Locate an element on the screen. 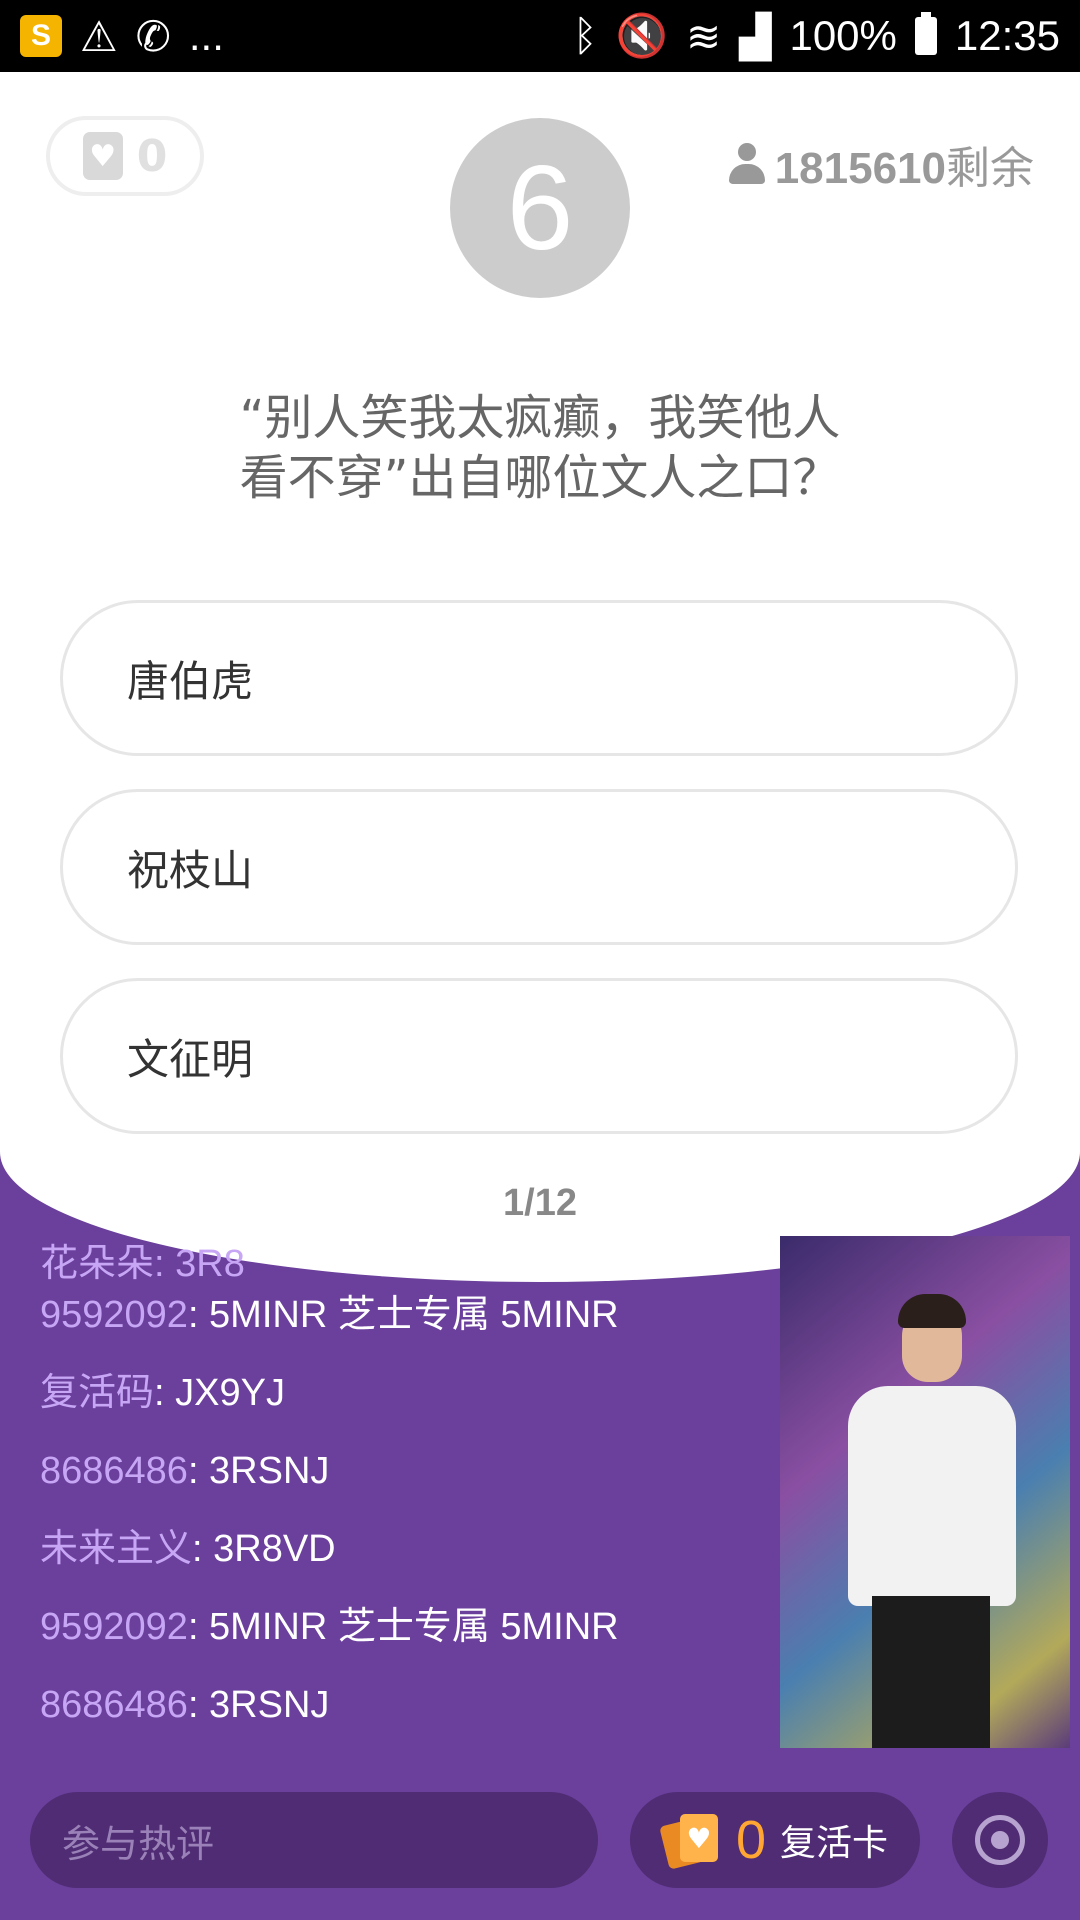 This screenshot has width=1080, height=1920. host-legs is located at coordinates (931, 1672).